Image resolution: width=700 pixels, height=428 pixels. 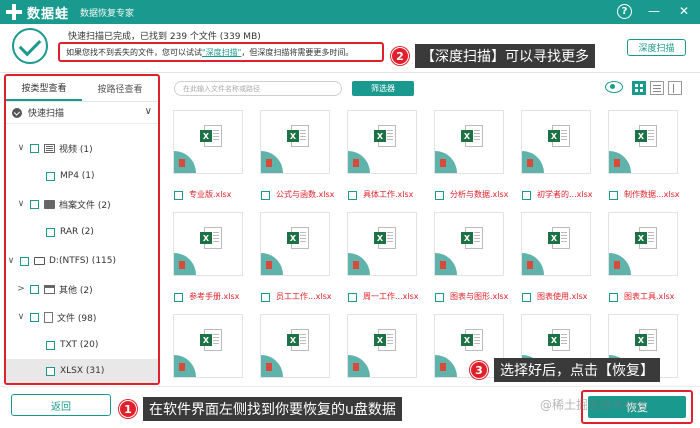 I want to click on grid-view-icon, so click(x=639, y=88).